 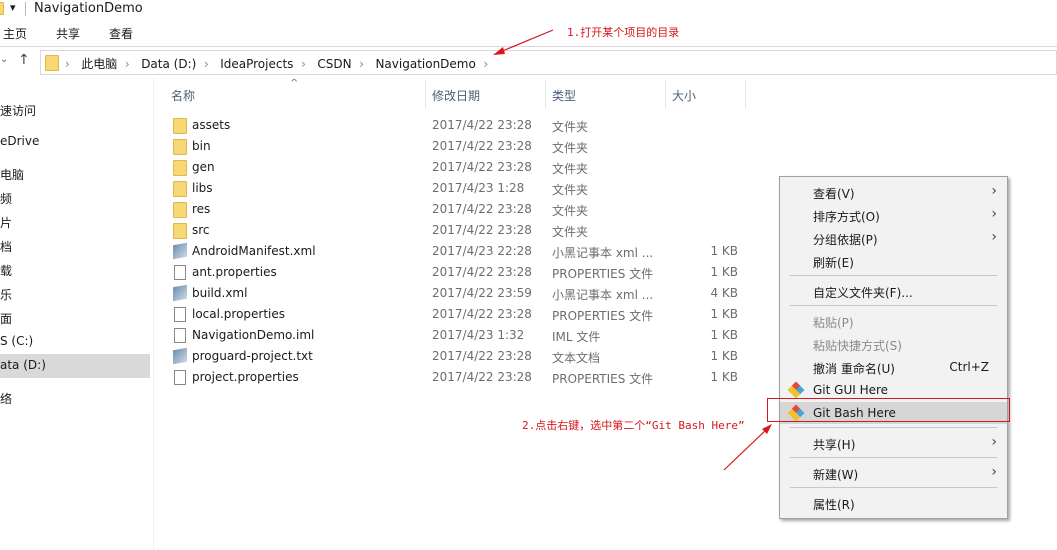 I want to click on annotation-step1: 1.打开某个项目的目录, so click(x=623, y=32).